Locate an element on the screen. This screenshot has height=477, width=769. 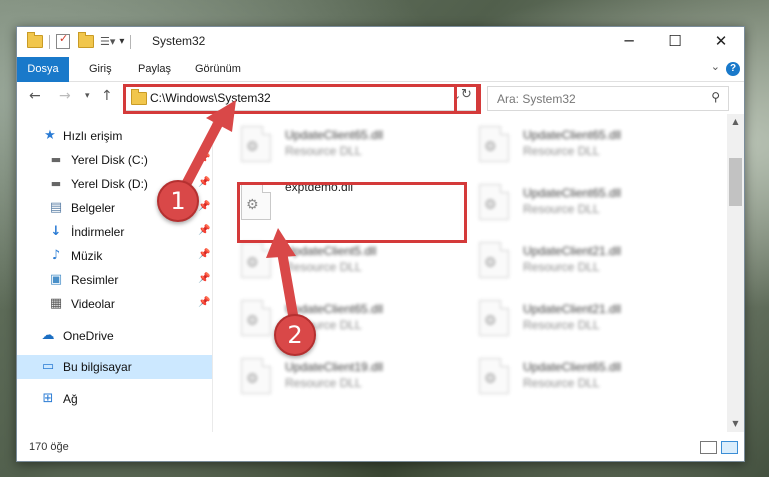
arrow-1-icon is located at coordinates (238, 218).